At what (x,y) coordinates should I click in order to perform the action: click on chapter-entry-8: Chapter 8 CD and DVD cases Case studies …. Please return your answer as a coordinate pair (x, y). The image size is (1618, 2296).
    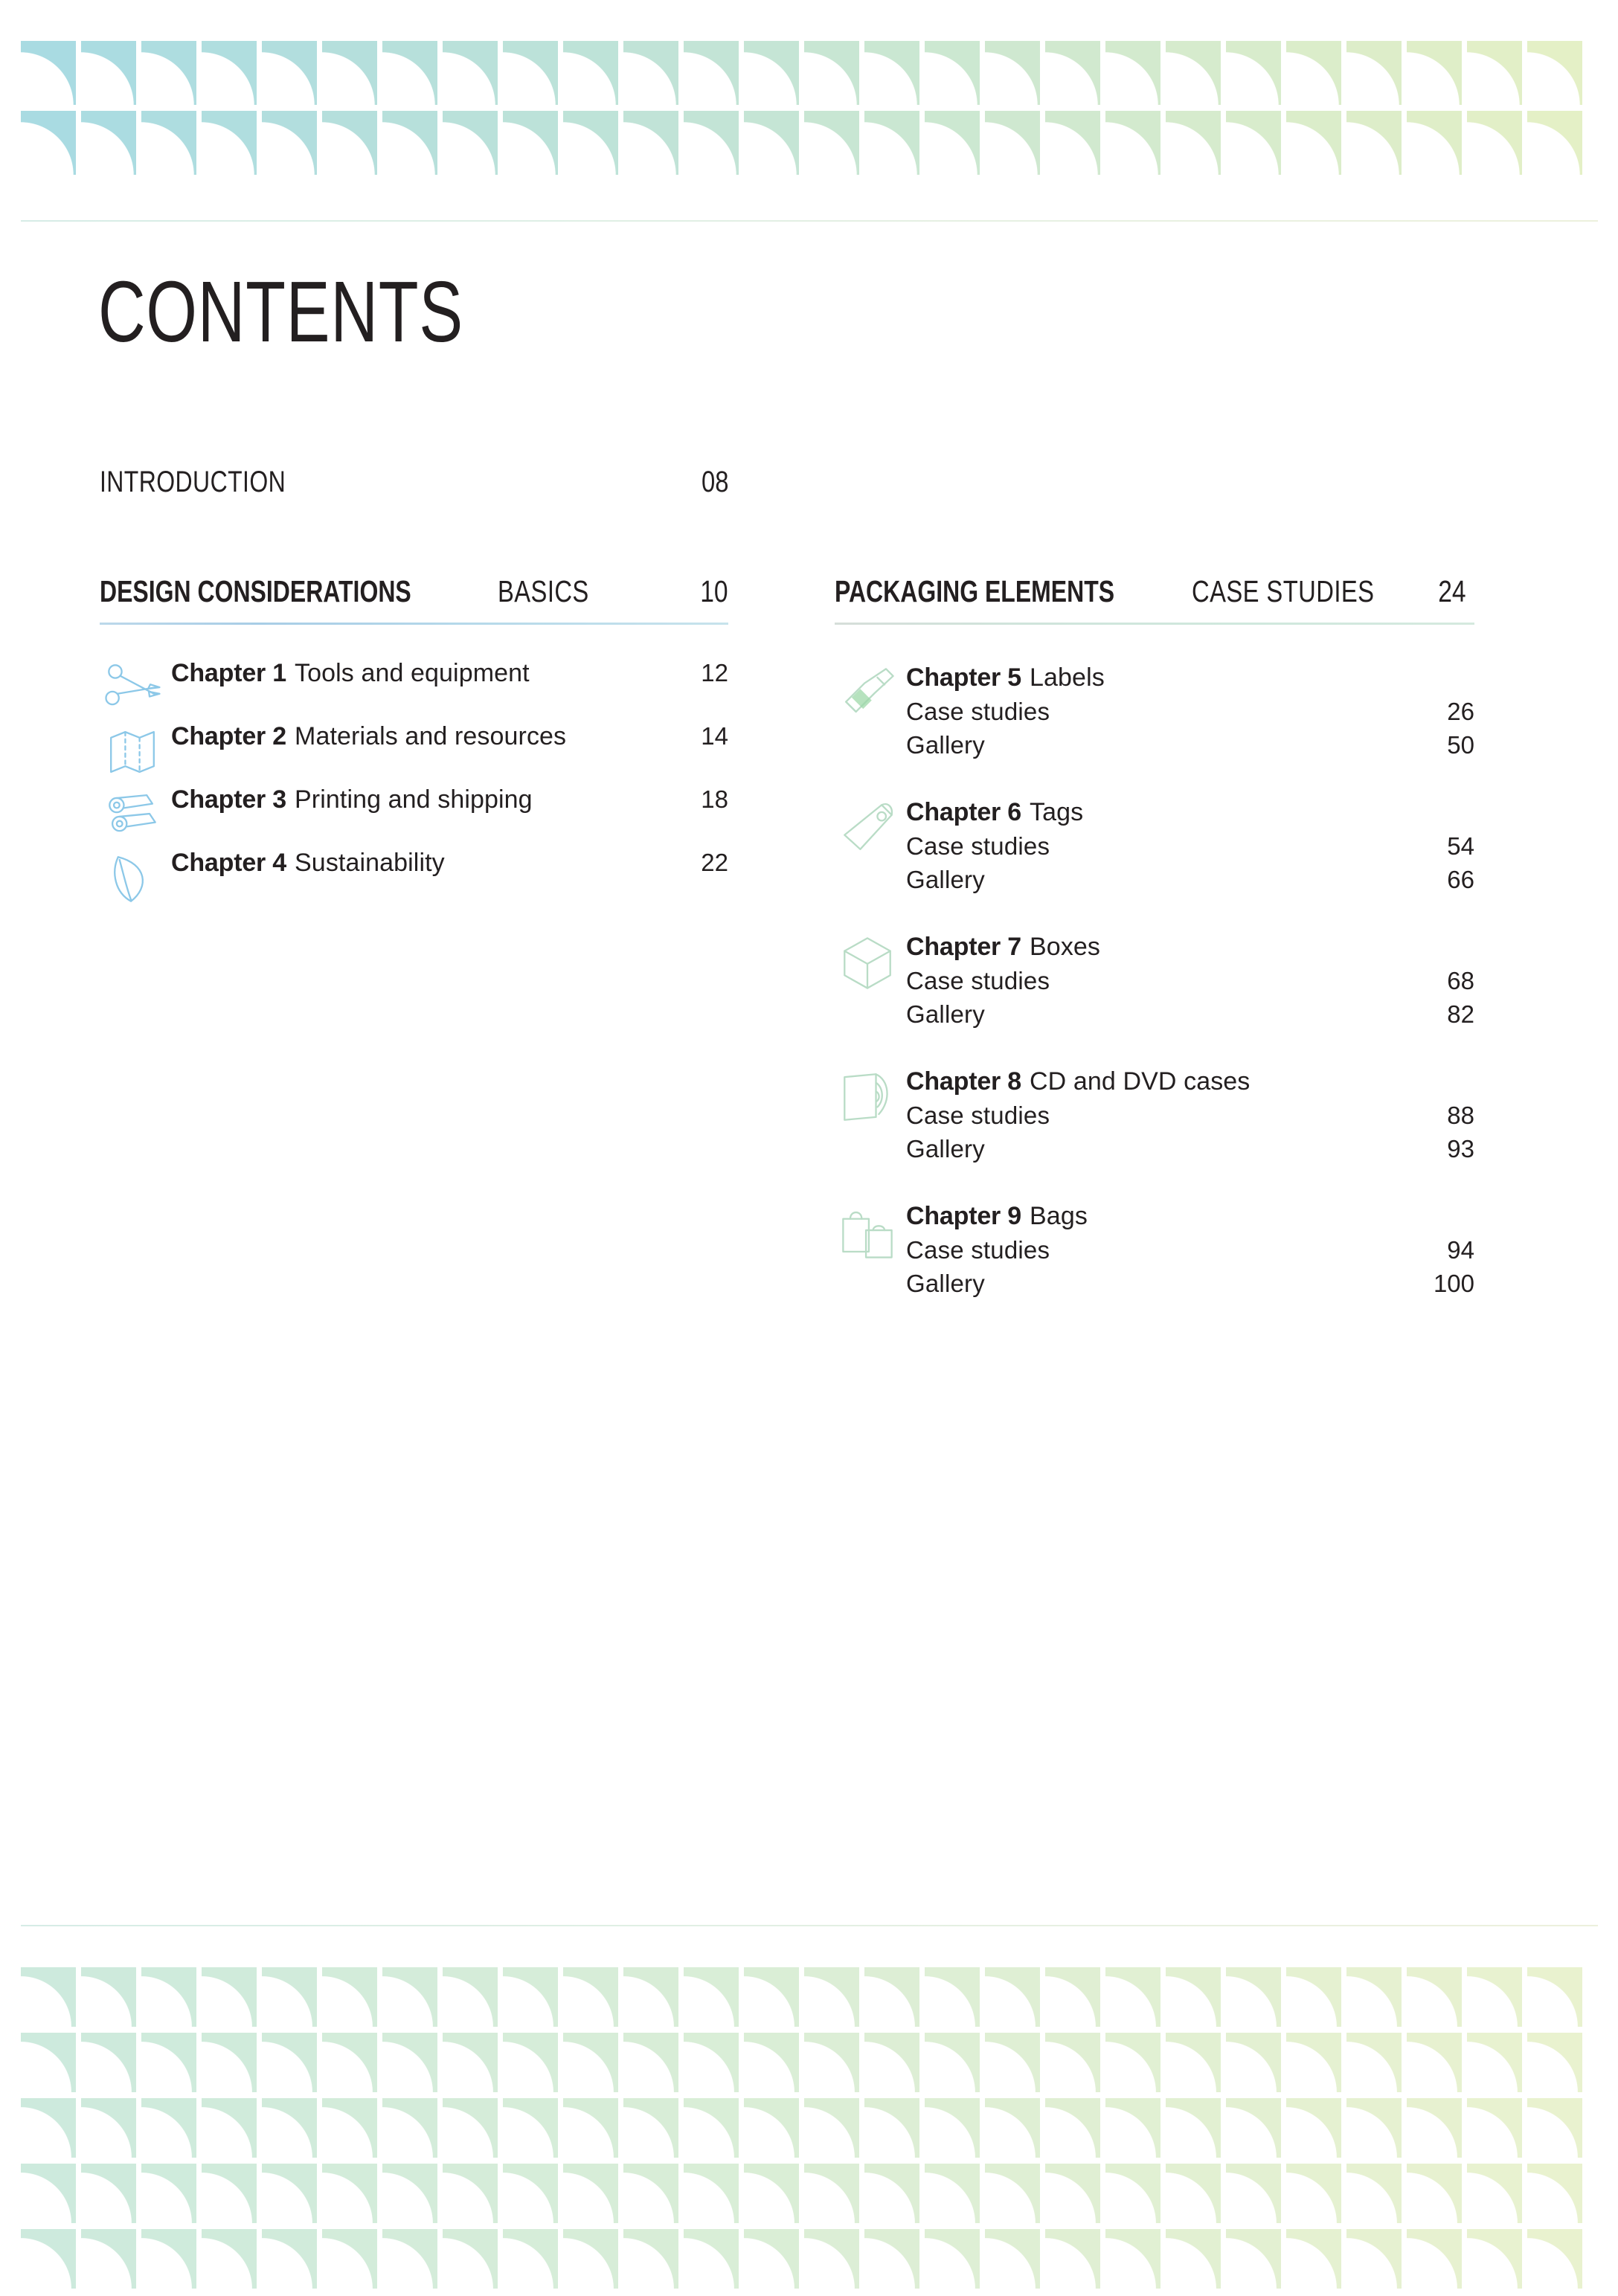
    Looking at the image, I should click on (1154, 1115).